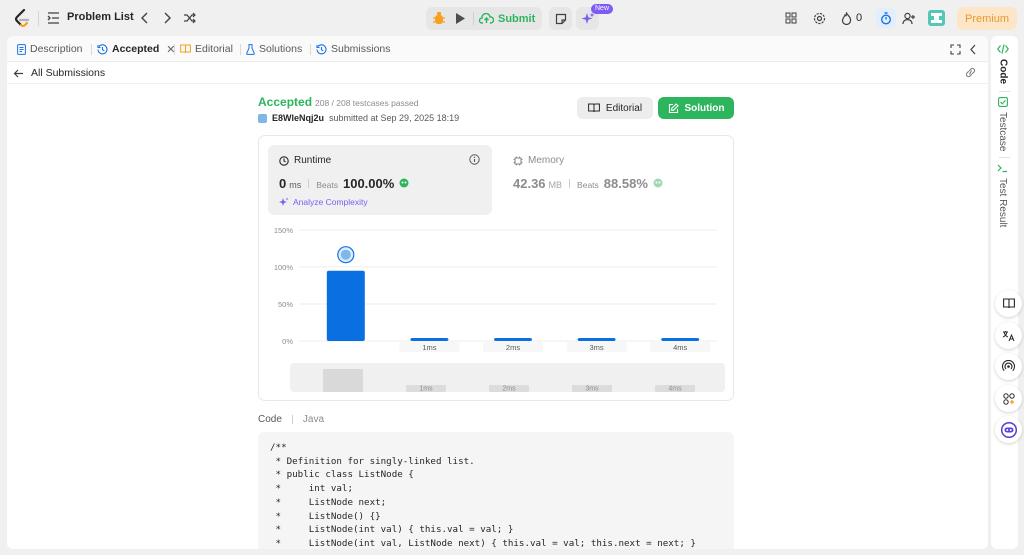  I want to click on notes-icon, so click(560, 18).